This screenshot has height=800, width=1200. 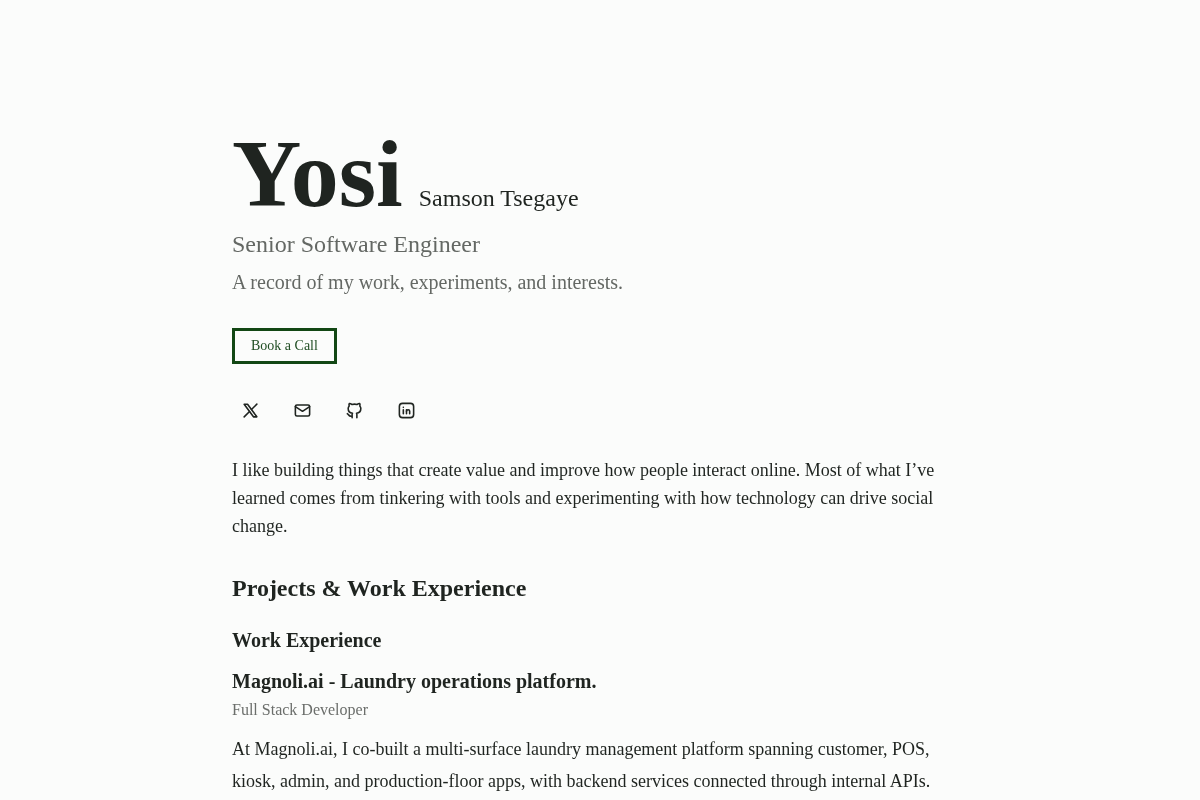 I want to click on x-logo-icon, so click(x=250, y=410).